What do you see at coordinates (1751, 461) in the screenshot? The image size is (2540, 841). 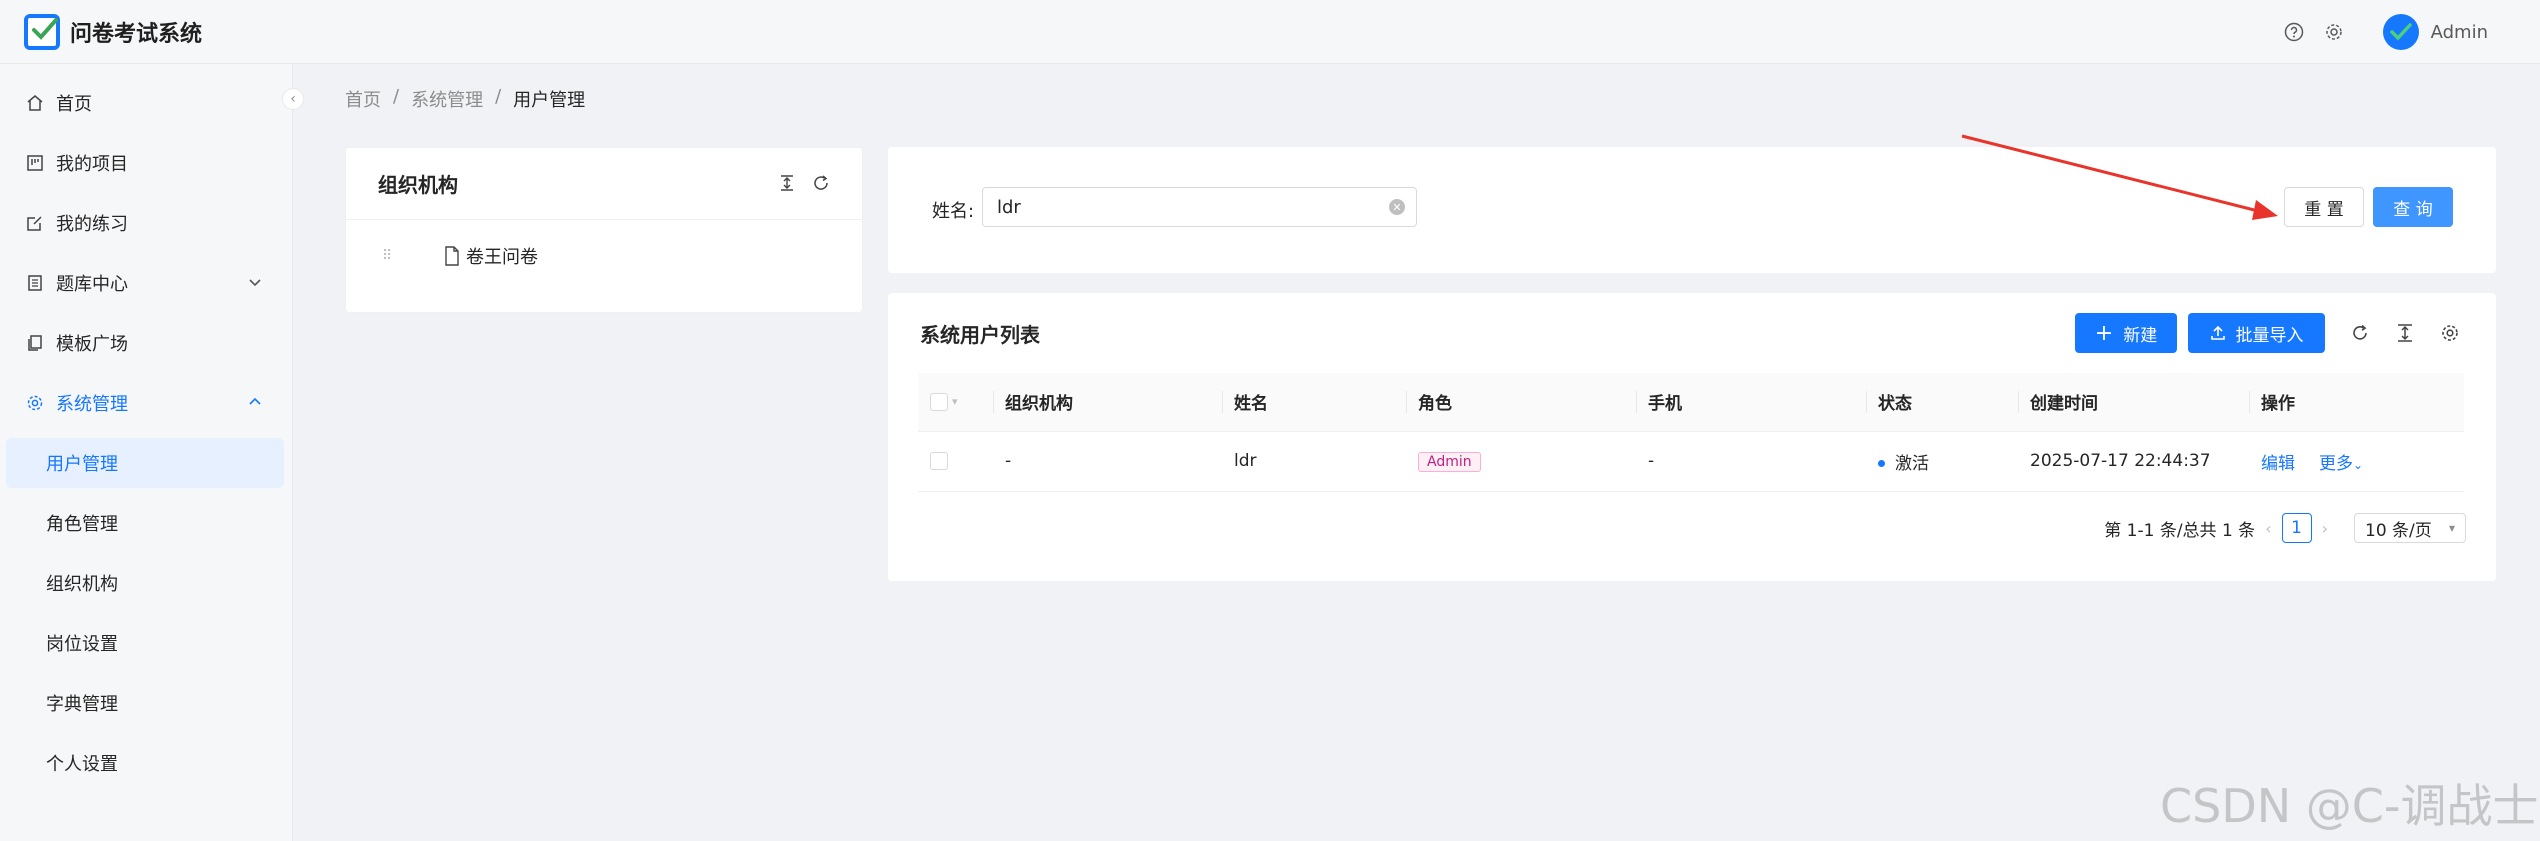 I see `cell-phone: -` at bounding box center [1751, 461].